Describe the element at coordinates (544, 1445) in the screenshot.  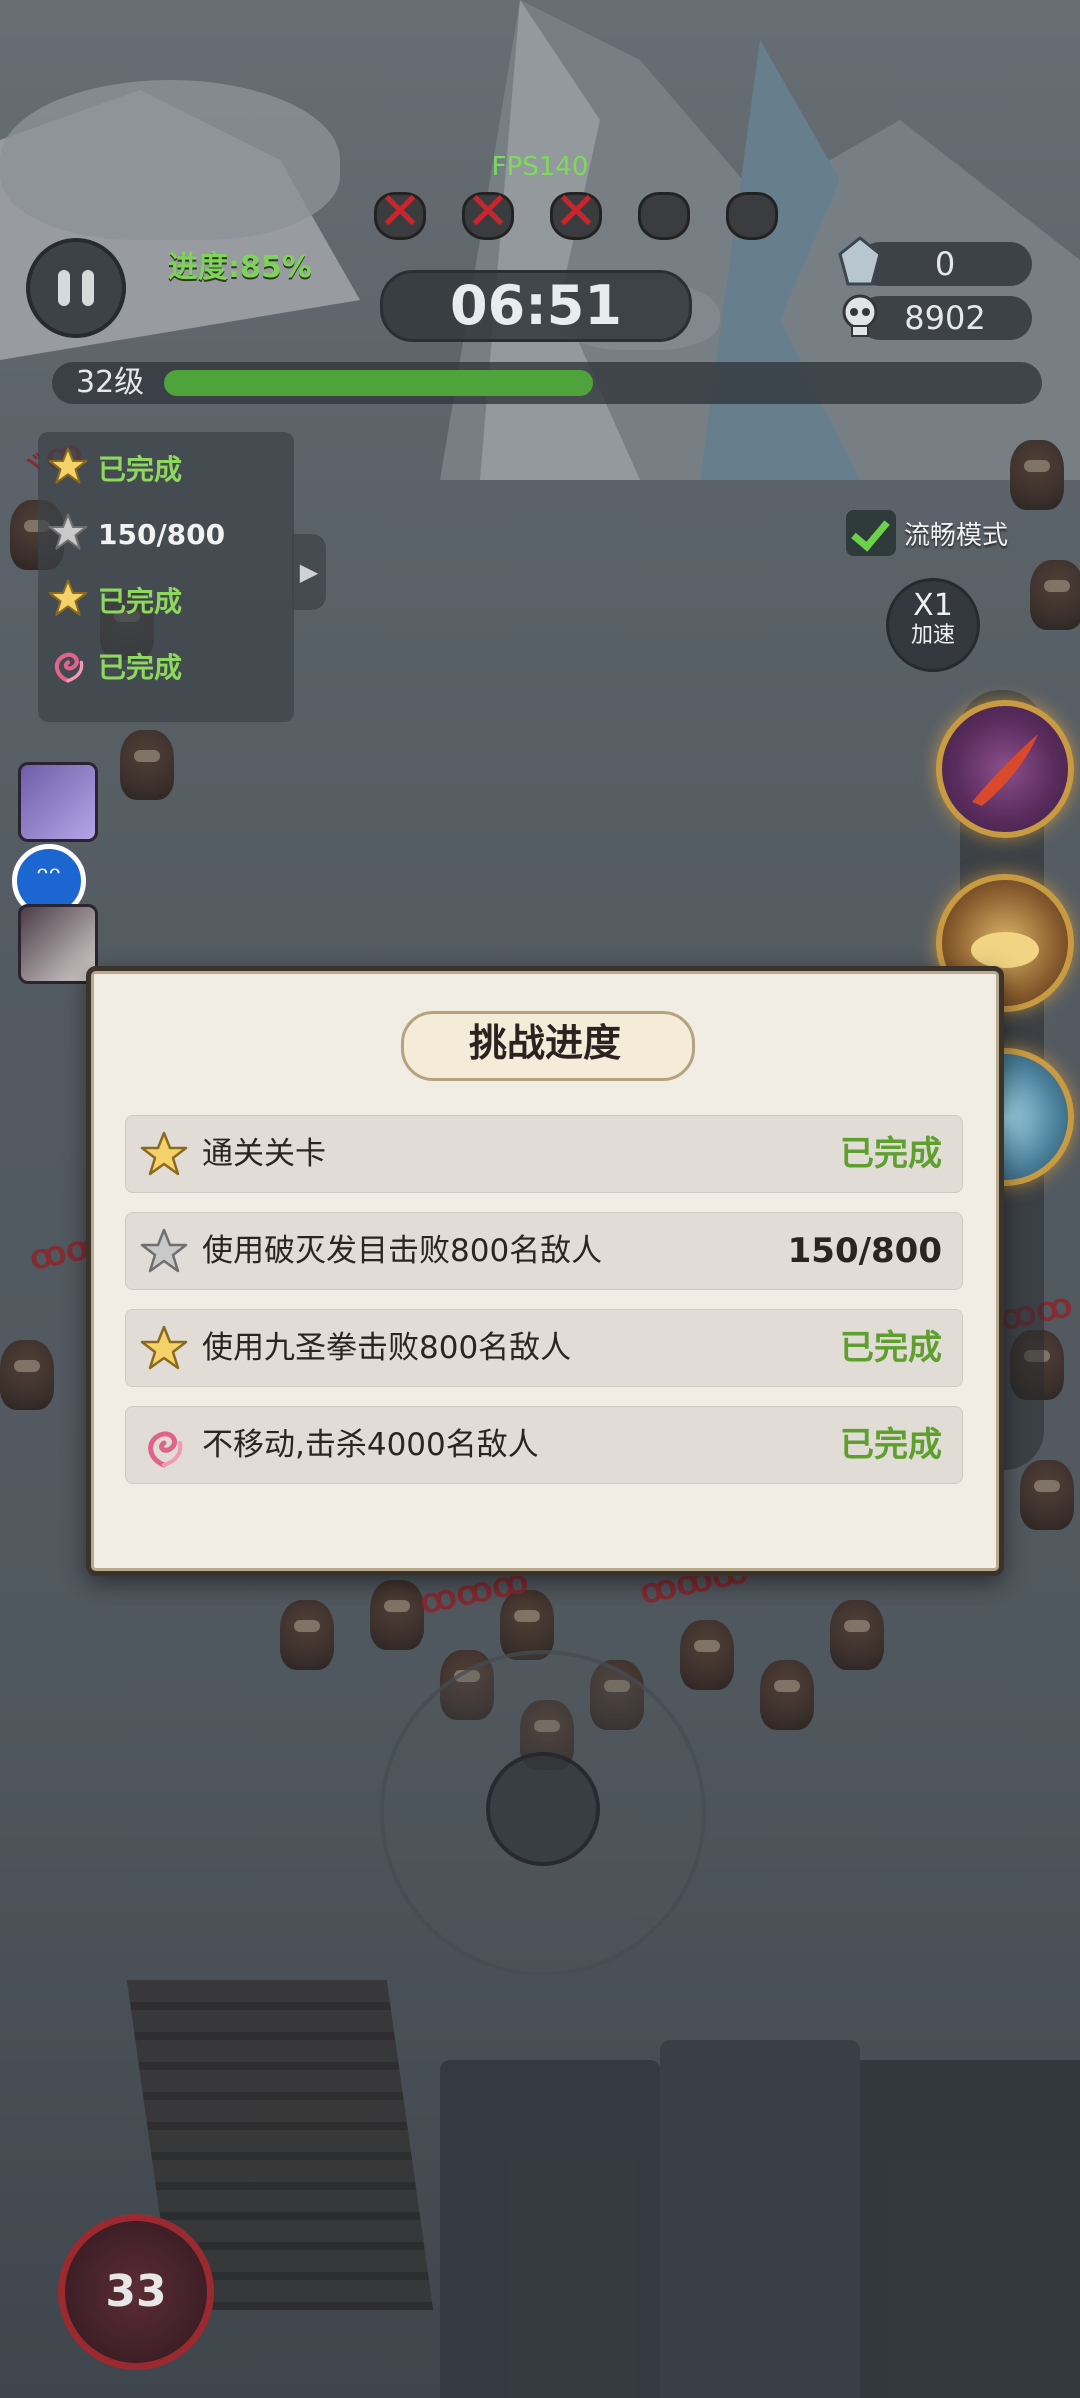
I see `challenge-task-row: 不移动,击杀4000名敌人 已完成` at that location.